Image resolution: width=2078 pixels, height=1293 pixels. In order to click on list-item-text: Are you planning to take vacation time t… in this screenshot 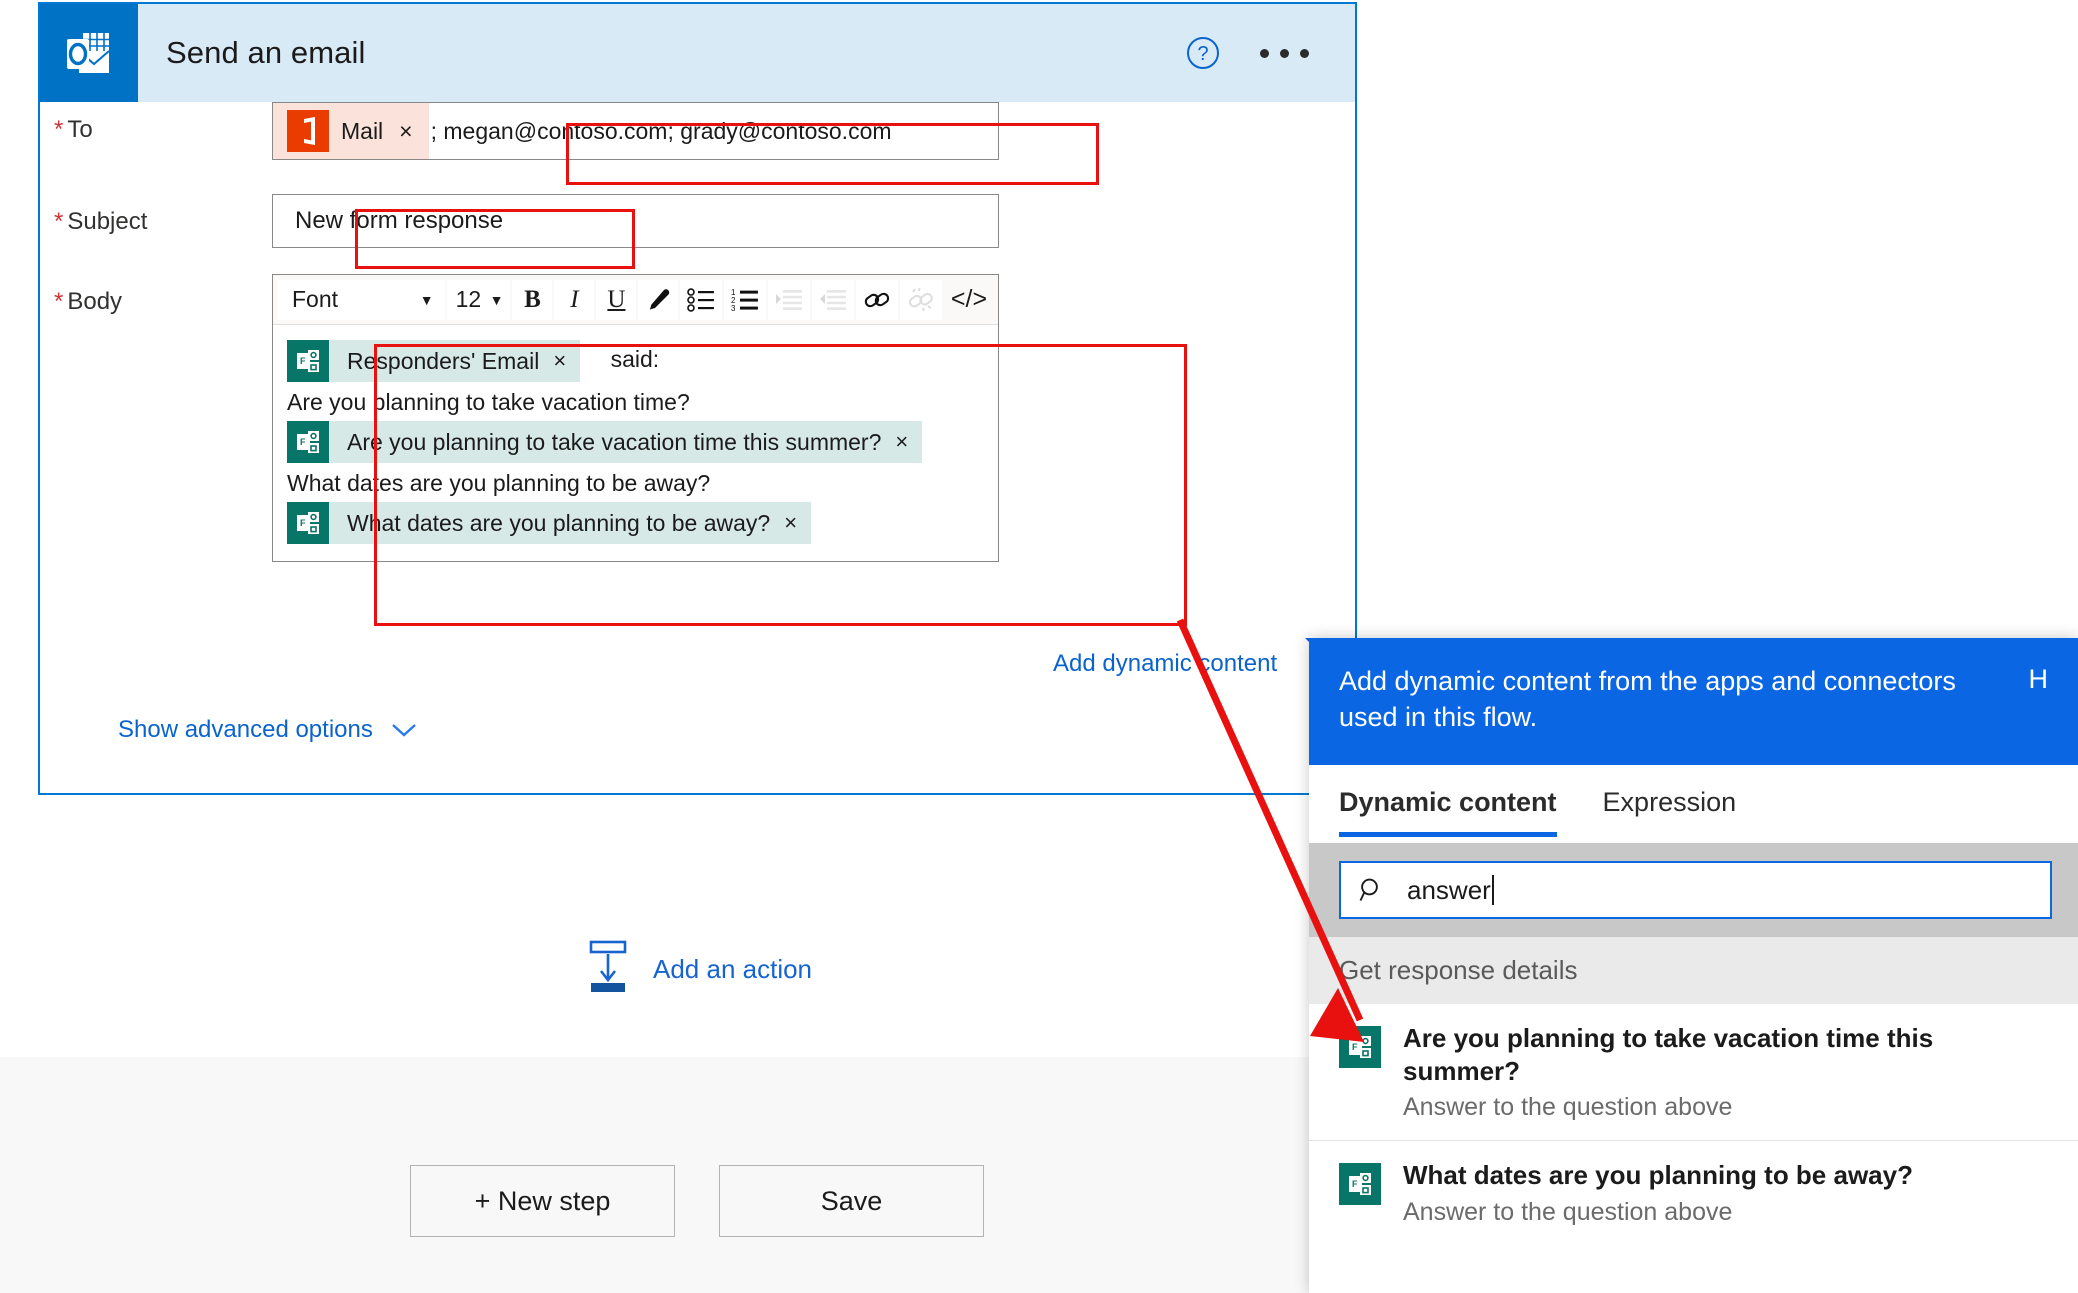, I will do `click(1728, 1072)`.